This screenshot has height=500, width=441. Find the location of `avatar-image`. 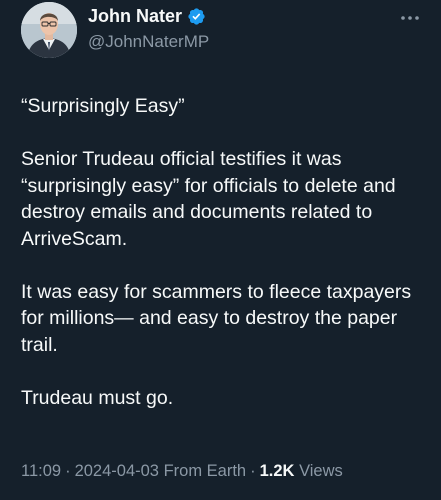

avatar-image is located at coordinates (49, 30).